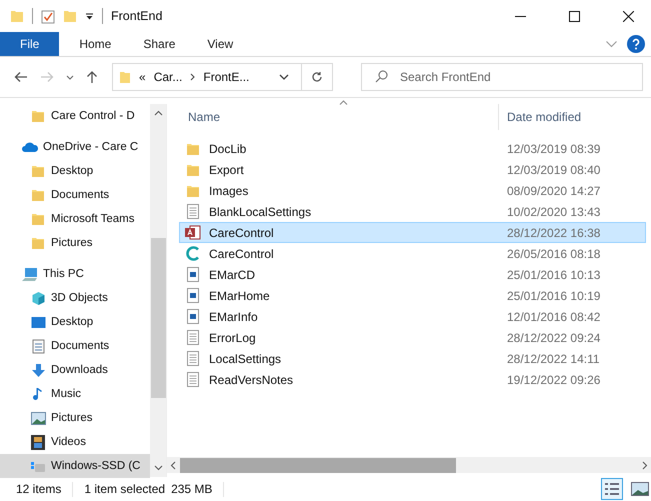  Describe the element at coordinates (38, 442) in the screenshot. I see `film-icon` at that location.